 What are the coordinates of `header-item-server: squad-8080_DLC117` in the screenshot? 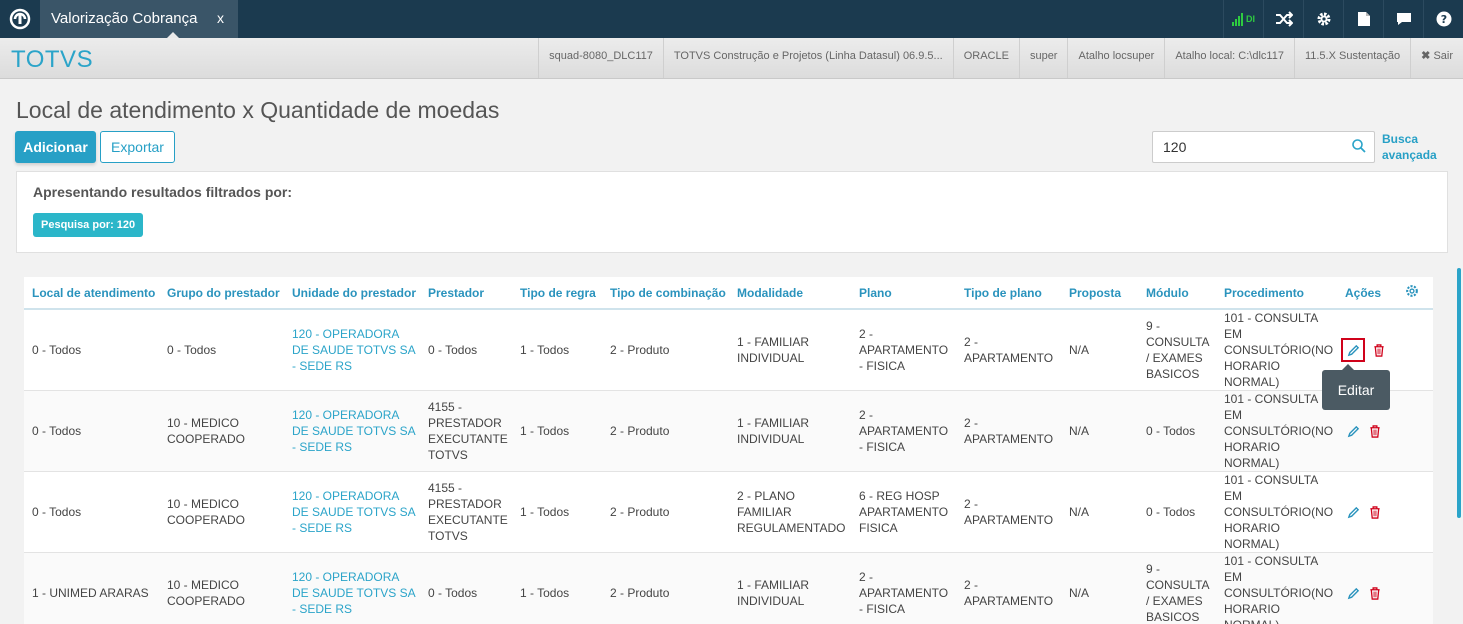 It's located at (600, 58).